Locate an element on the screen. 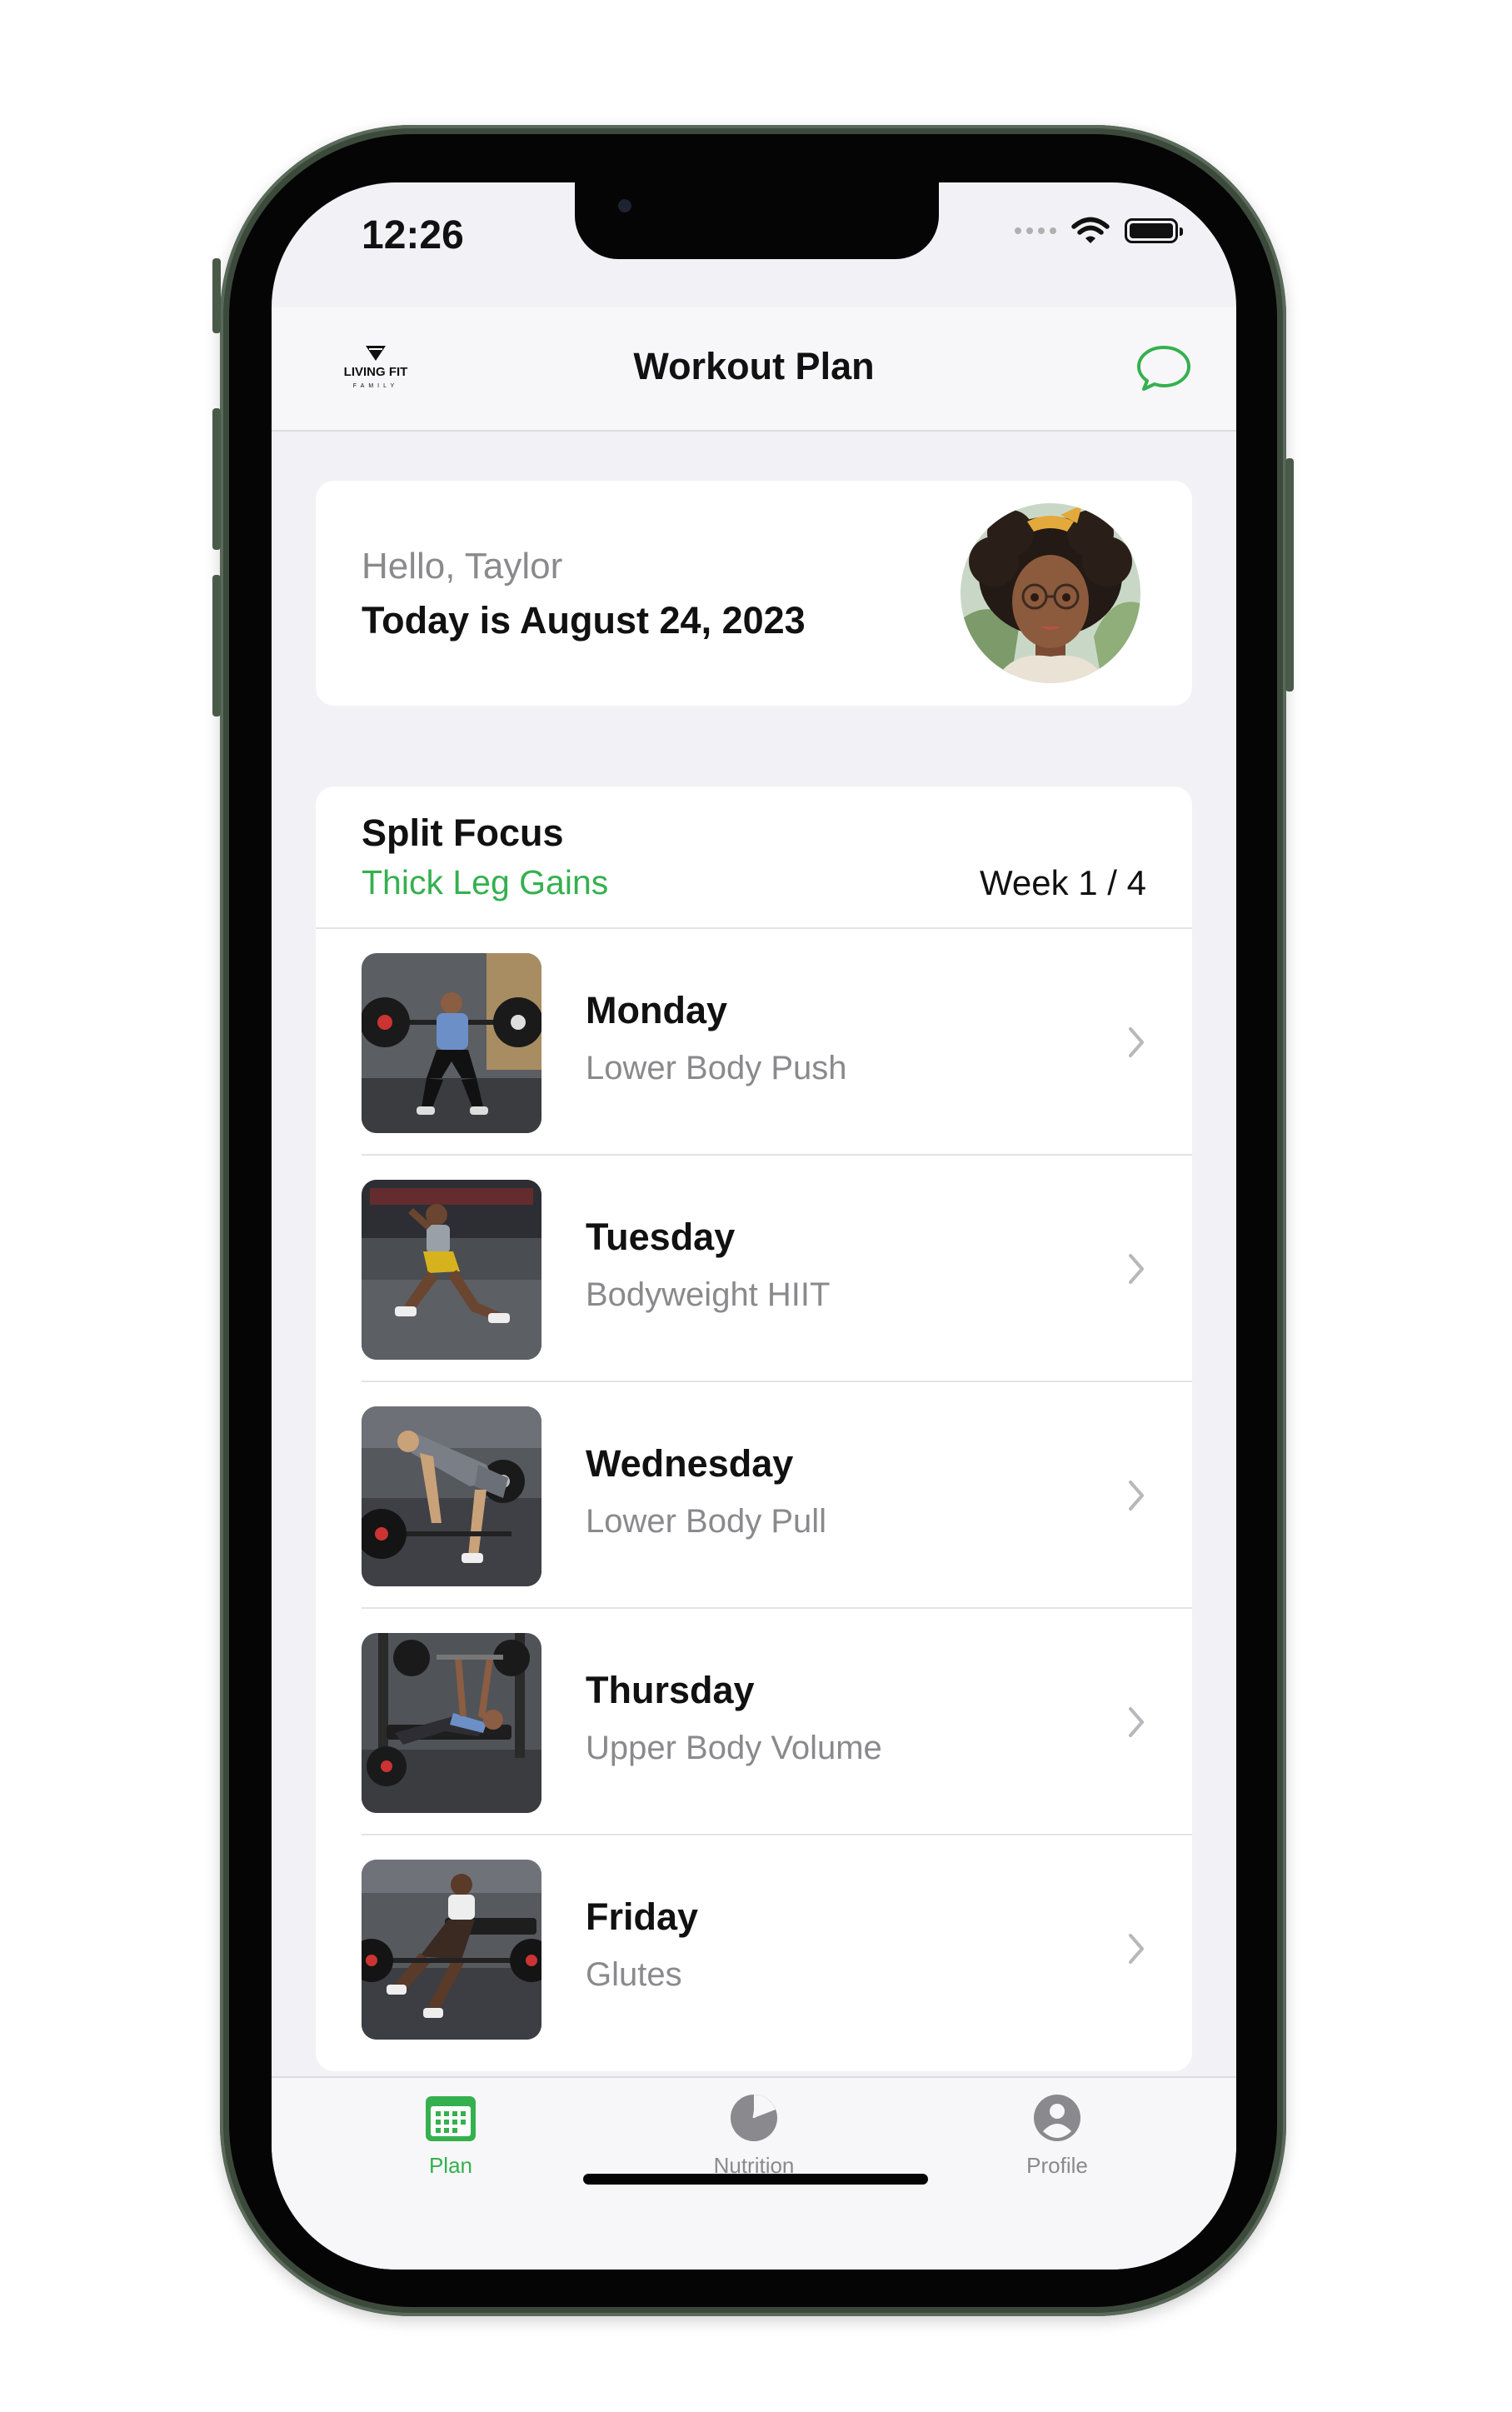  front-camera is located at coordinates (624, 205).